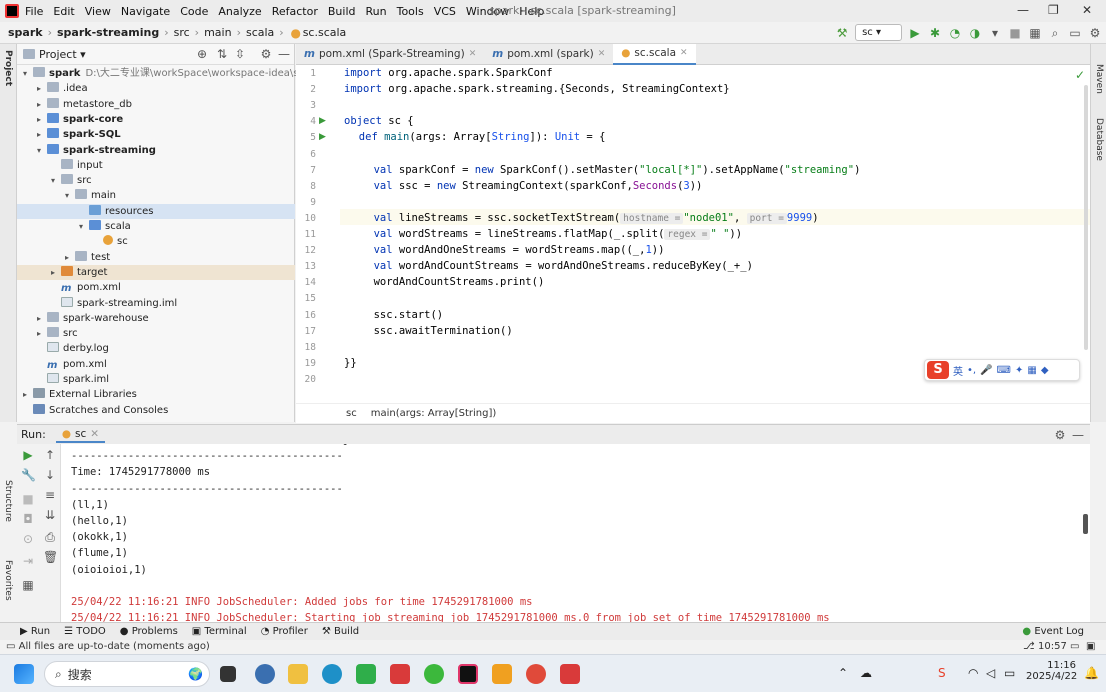 The height and width of the screenshot is (692, 1106). Describe the element at coordinates (28, 475) in the screenshot. I see `wrench-icon: 🔧` at that location.